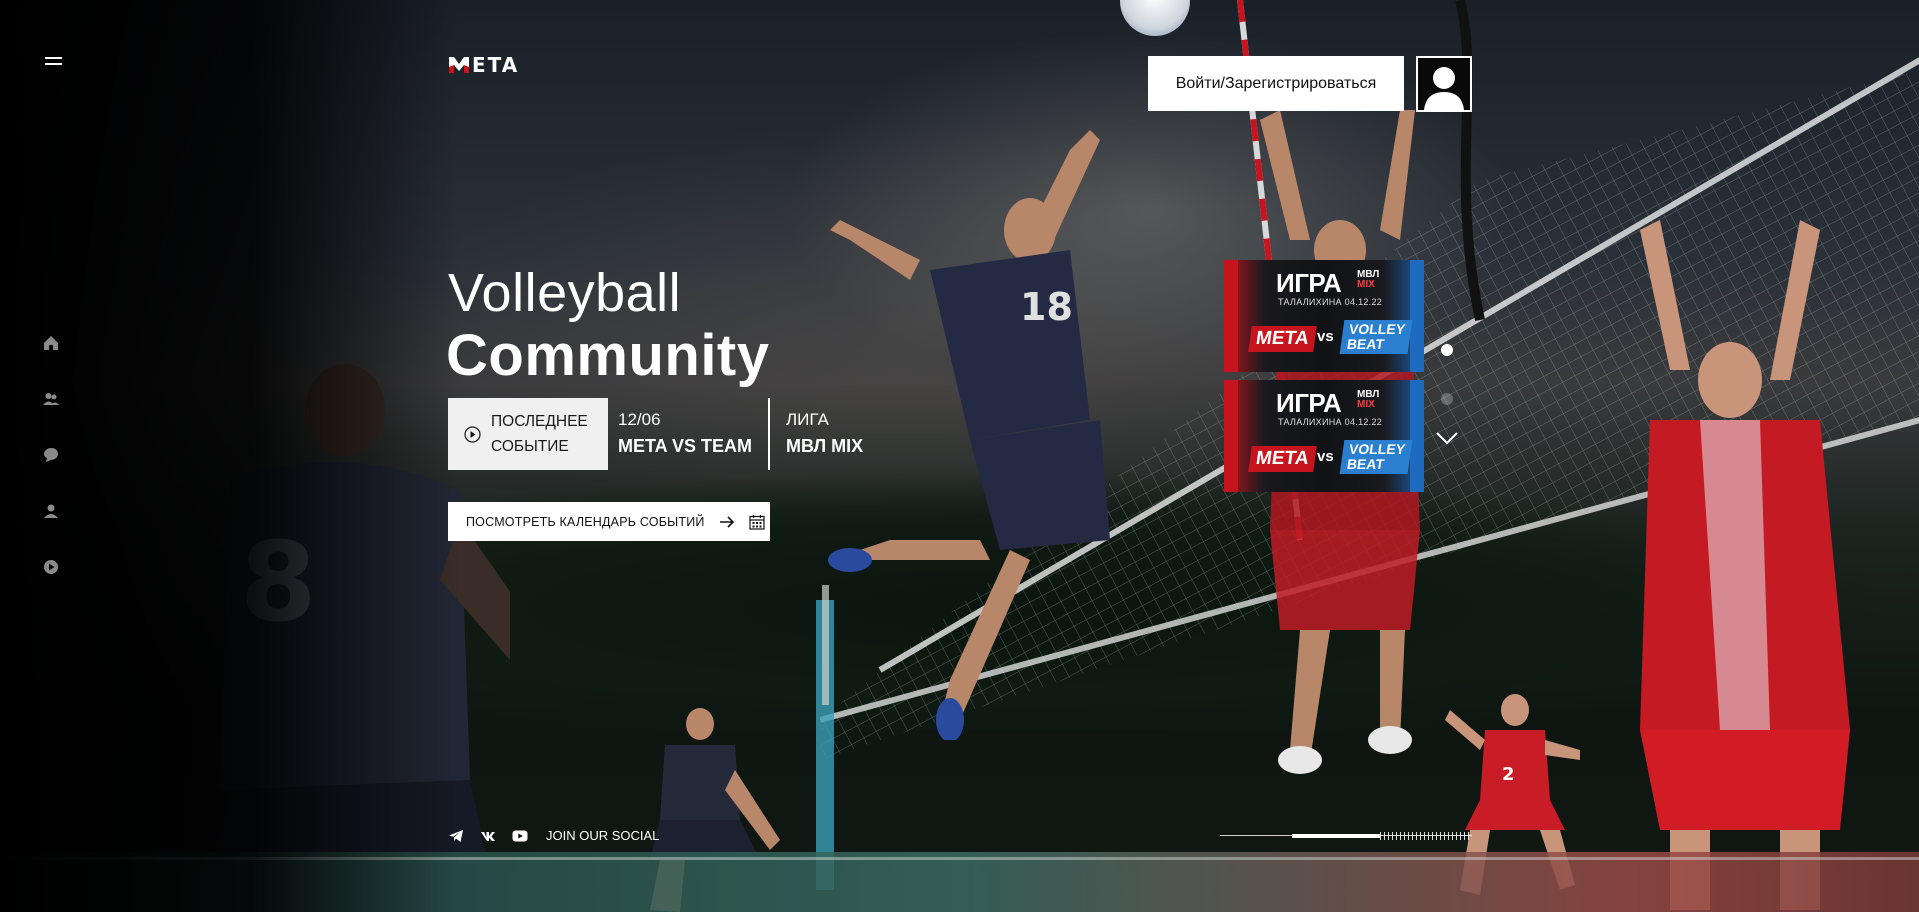  I want to click on slider-dot, so click(1447, 399).